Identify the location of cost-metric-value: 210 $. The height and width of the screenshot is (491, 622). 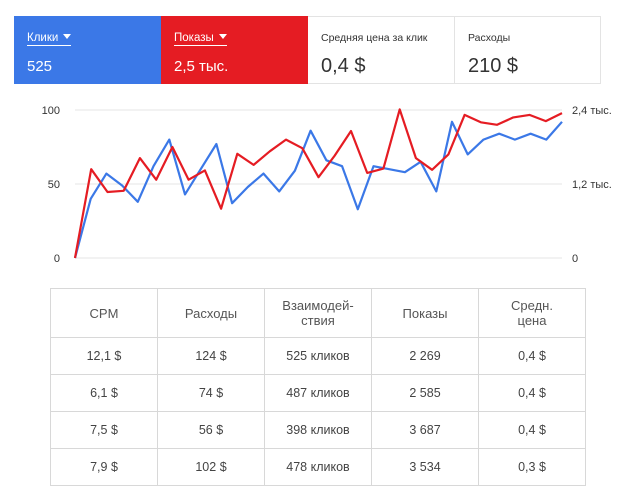
(493, 66).